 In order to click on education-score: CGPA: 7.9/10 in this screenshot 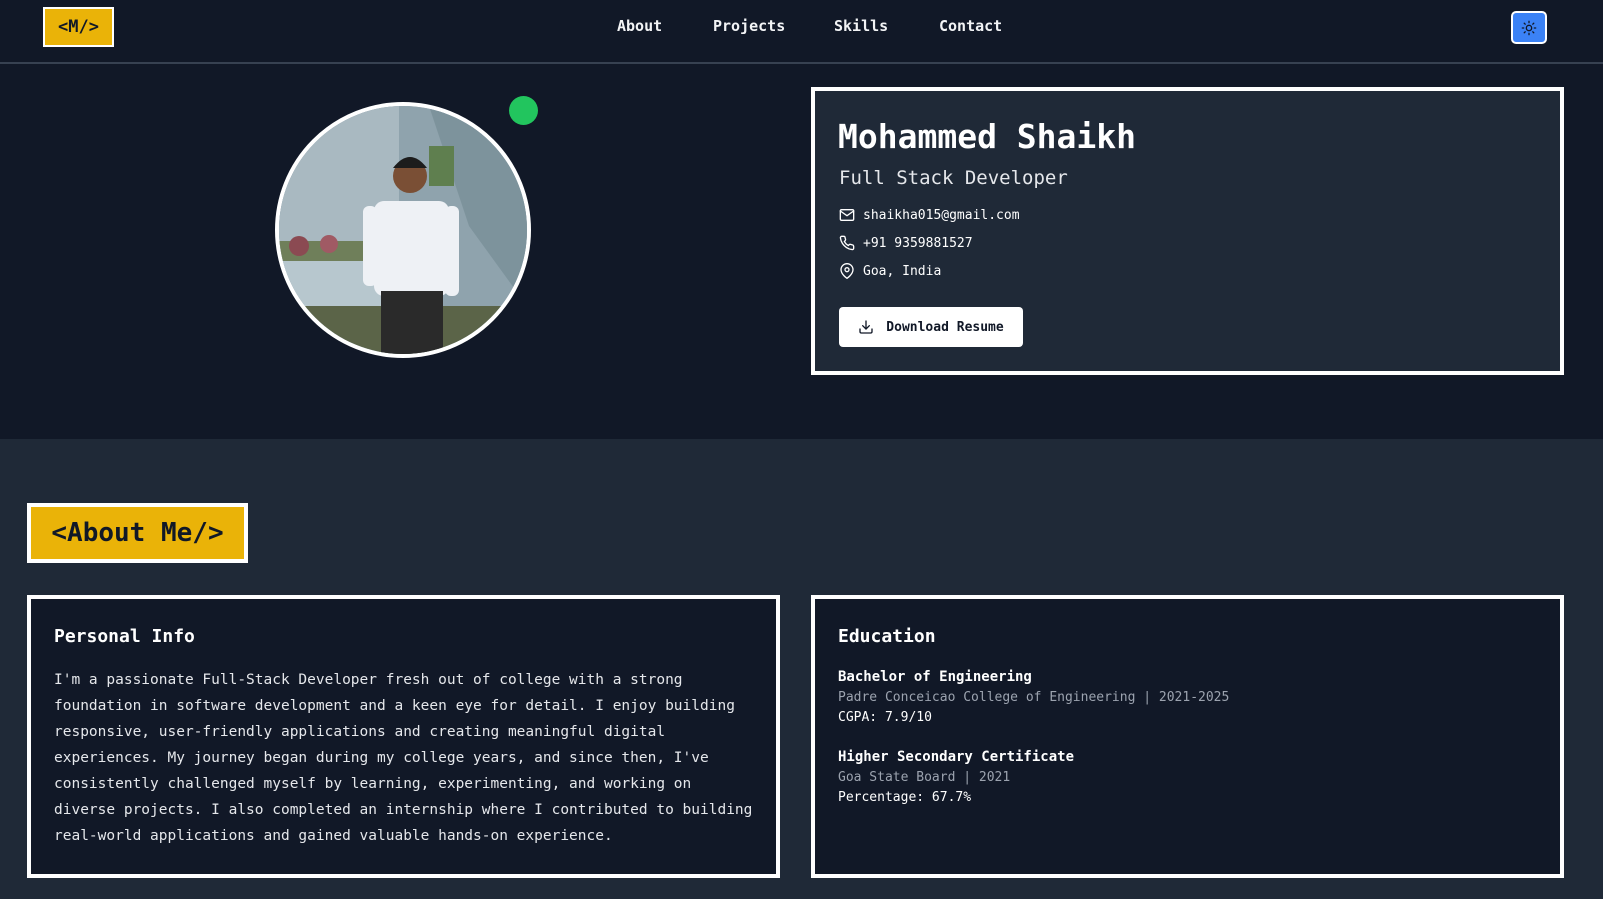, I will do `click(885, 717)`.